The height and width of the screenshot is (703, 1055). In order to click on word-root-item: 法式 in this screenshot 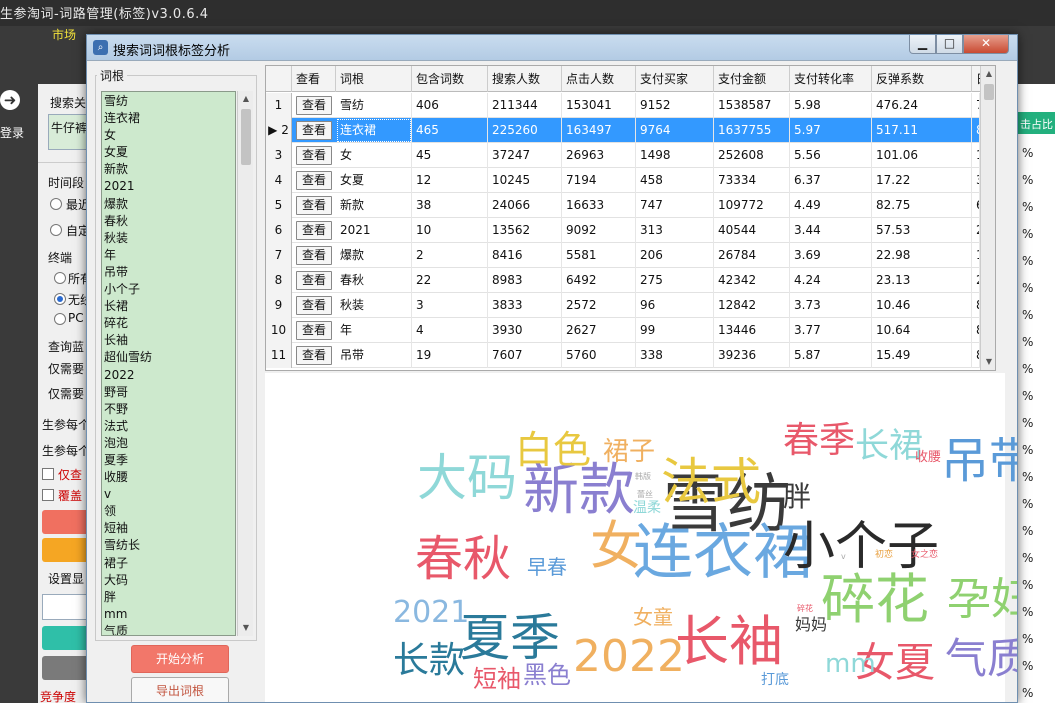, I will do `click(163, 426)`.